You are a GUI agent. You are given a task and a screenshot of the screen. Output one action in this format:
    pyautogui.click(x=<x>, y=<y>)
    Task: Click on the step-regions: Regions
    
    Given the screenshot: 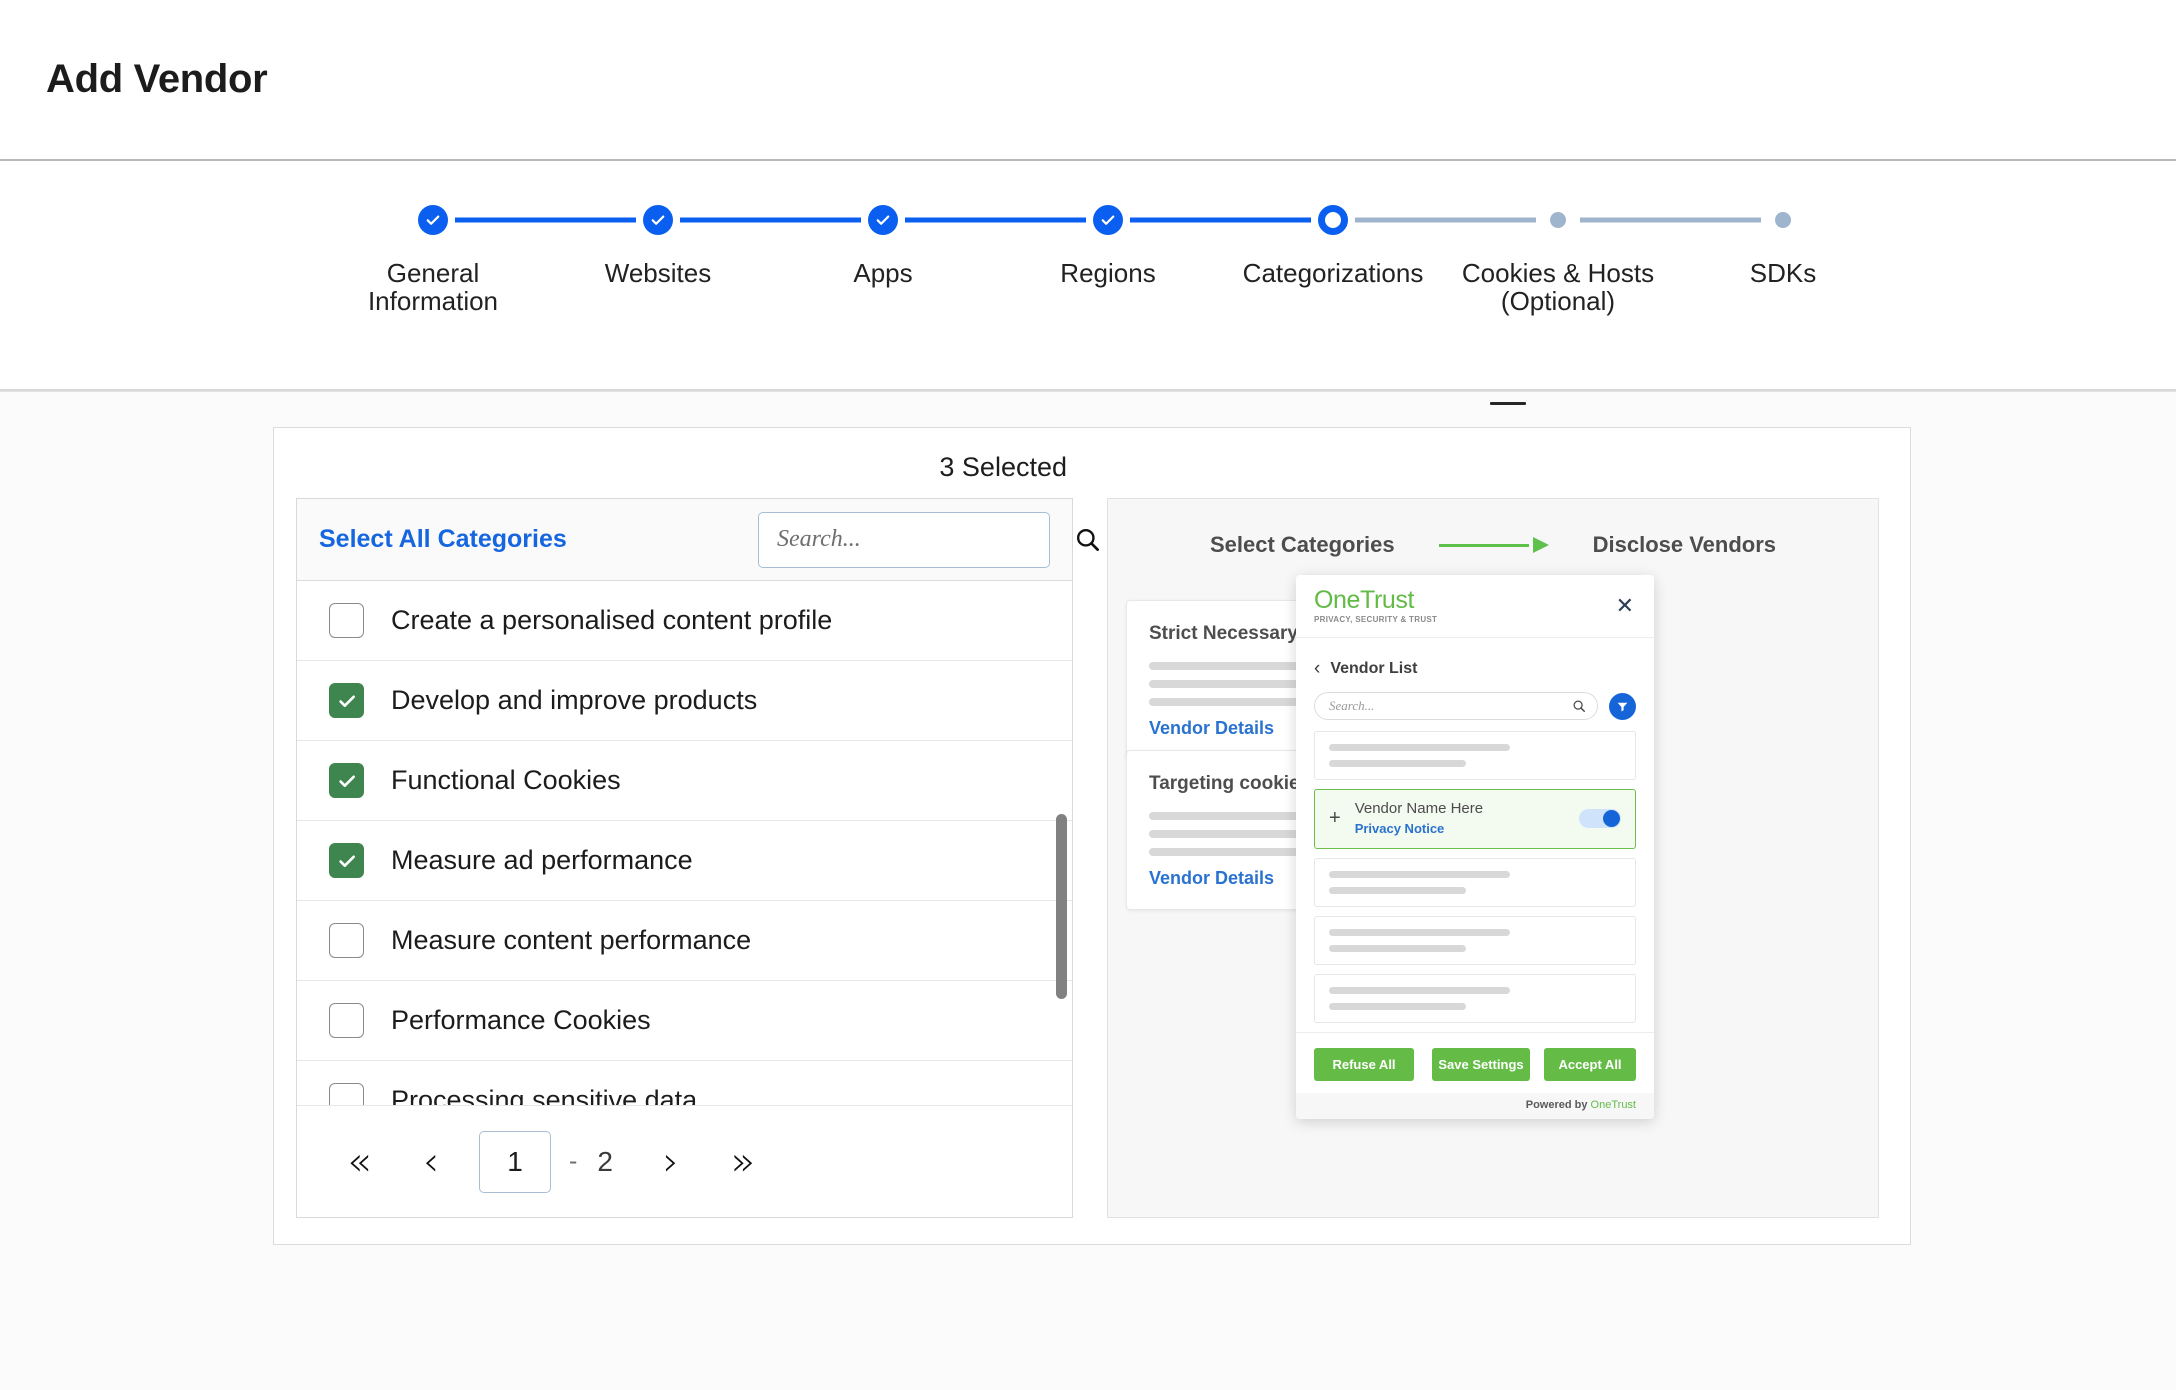 What is the action you would take?
    pyautogui.click(x=1153, y=245)
    